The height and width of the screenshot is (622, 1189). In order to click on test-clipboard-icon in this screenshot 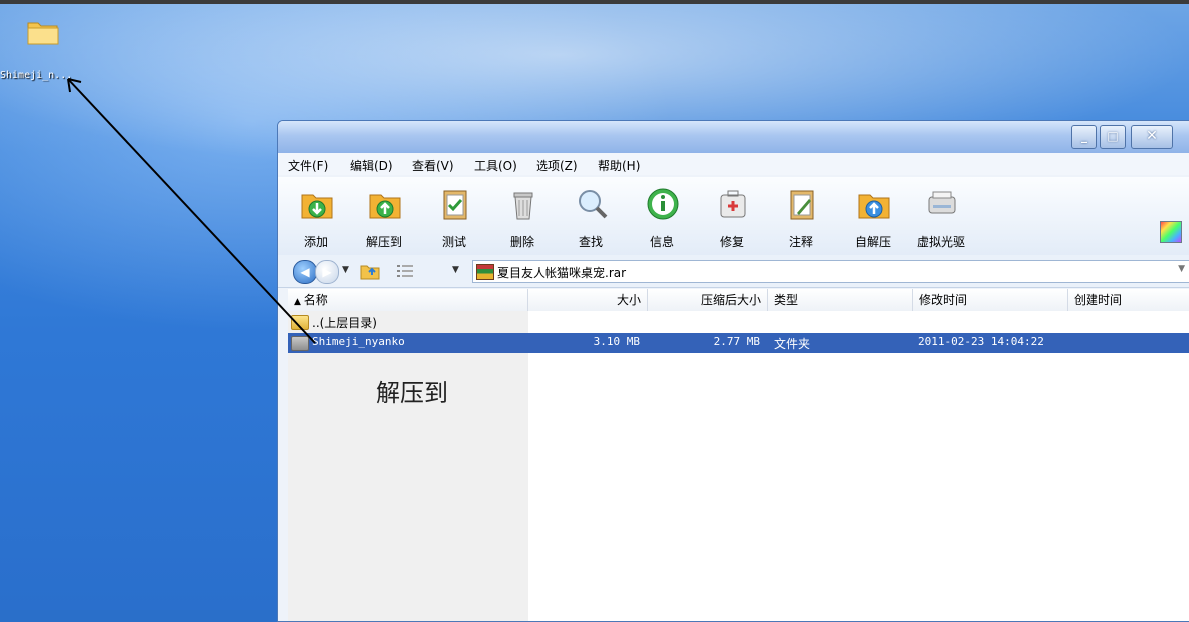, I will do `click(455, 205)`.